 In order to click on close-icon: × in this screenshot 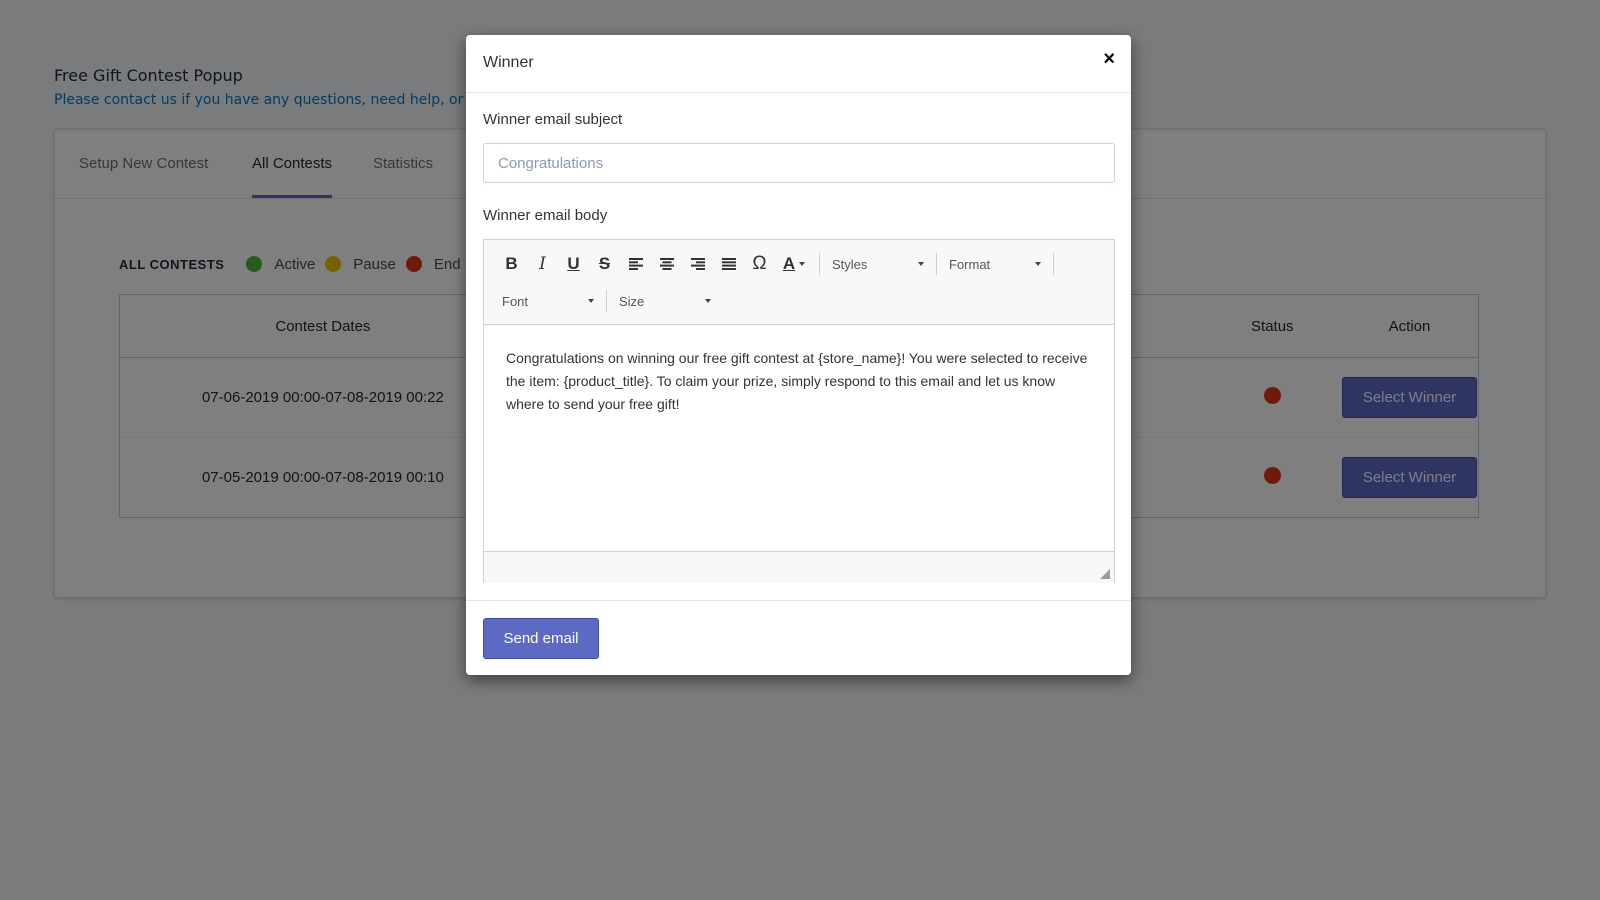, I will do `click(1109, 59)`.